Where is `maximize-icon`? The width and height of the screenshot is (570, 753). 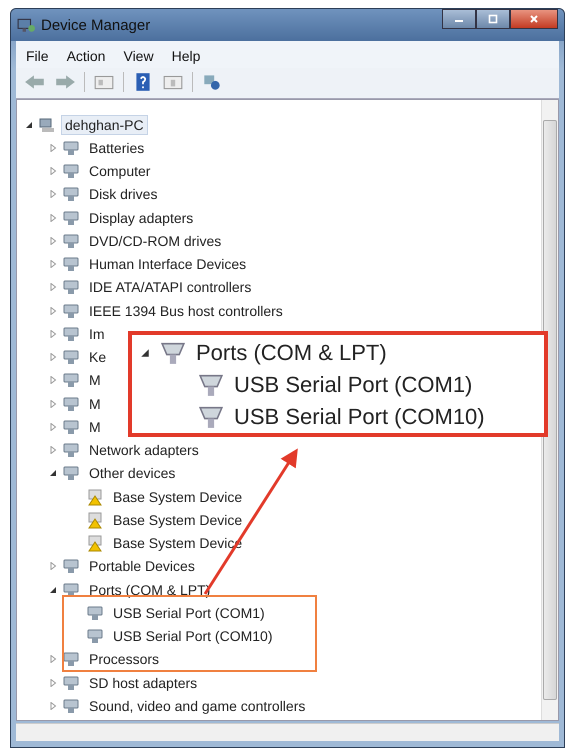 maximize-icon is located at coordinates (493, 19).